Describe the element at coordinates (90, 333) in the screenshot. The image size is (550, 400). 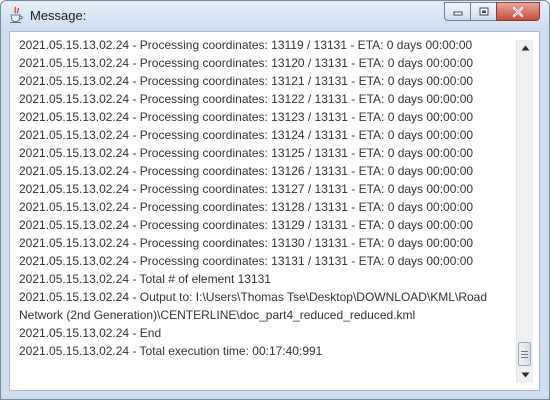
I see `log-line: 2021.05.15.13.02.24 - End` at that location.